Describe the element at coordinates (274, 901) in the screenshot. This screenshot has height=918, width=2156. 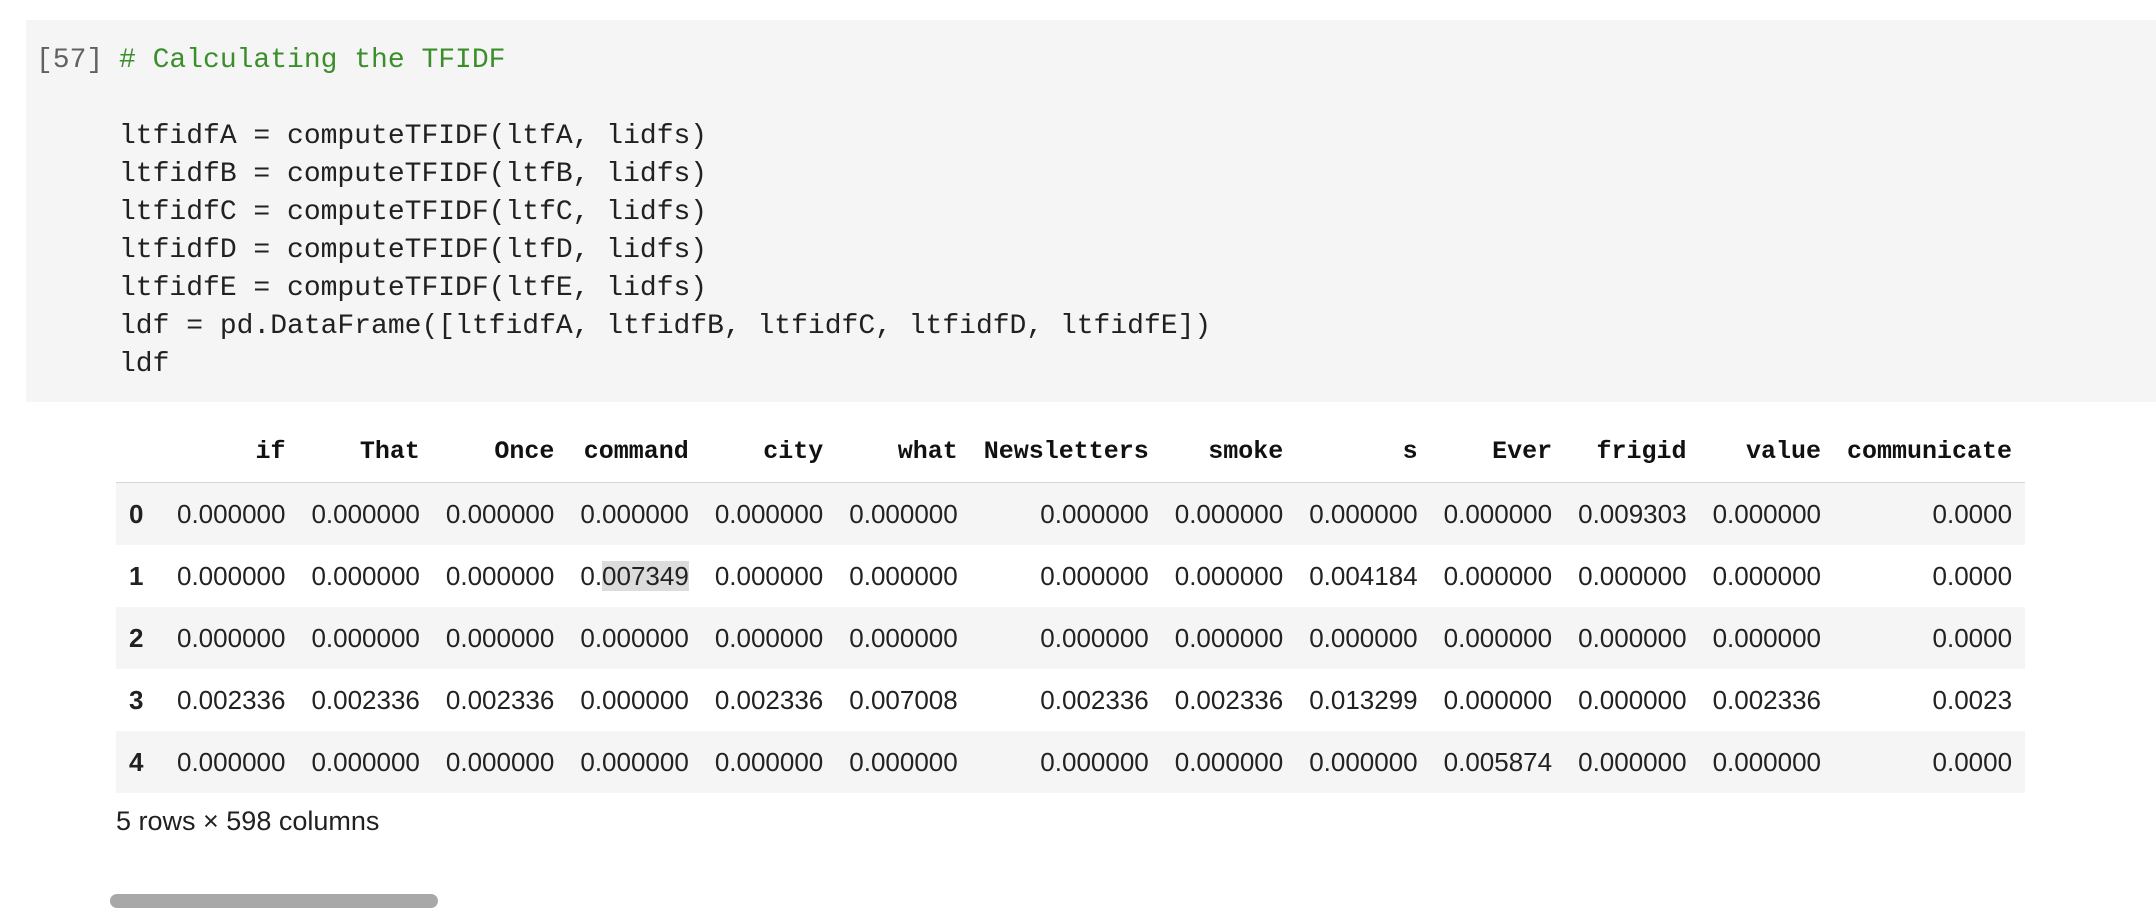
I see `horizontal-scrollbar-thumb` at that location.